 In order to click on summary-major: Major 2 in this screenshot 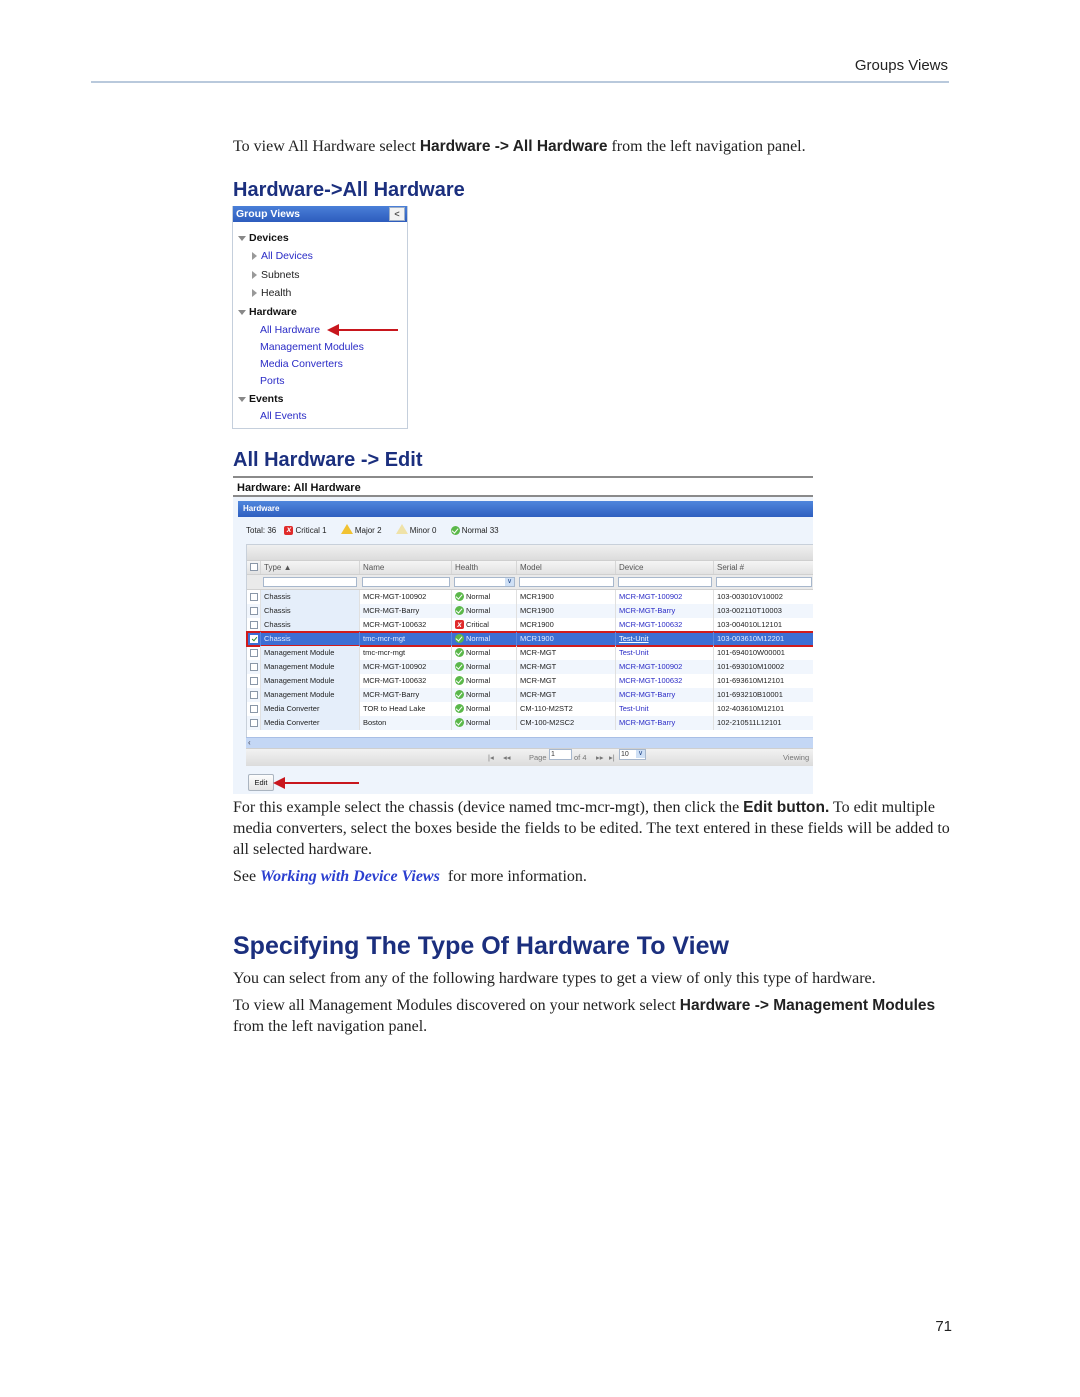, I will do `click(364, 529)`.